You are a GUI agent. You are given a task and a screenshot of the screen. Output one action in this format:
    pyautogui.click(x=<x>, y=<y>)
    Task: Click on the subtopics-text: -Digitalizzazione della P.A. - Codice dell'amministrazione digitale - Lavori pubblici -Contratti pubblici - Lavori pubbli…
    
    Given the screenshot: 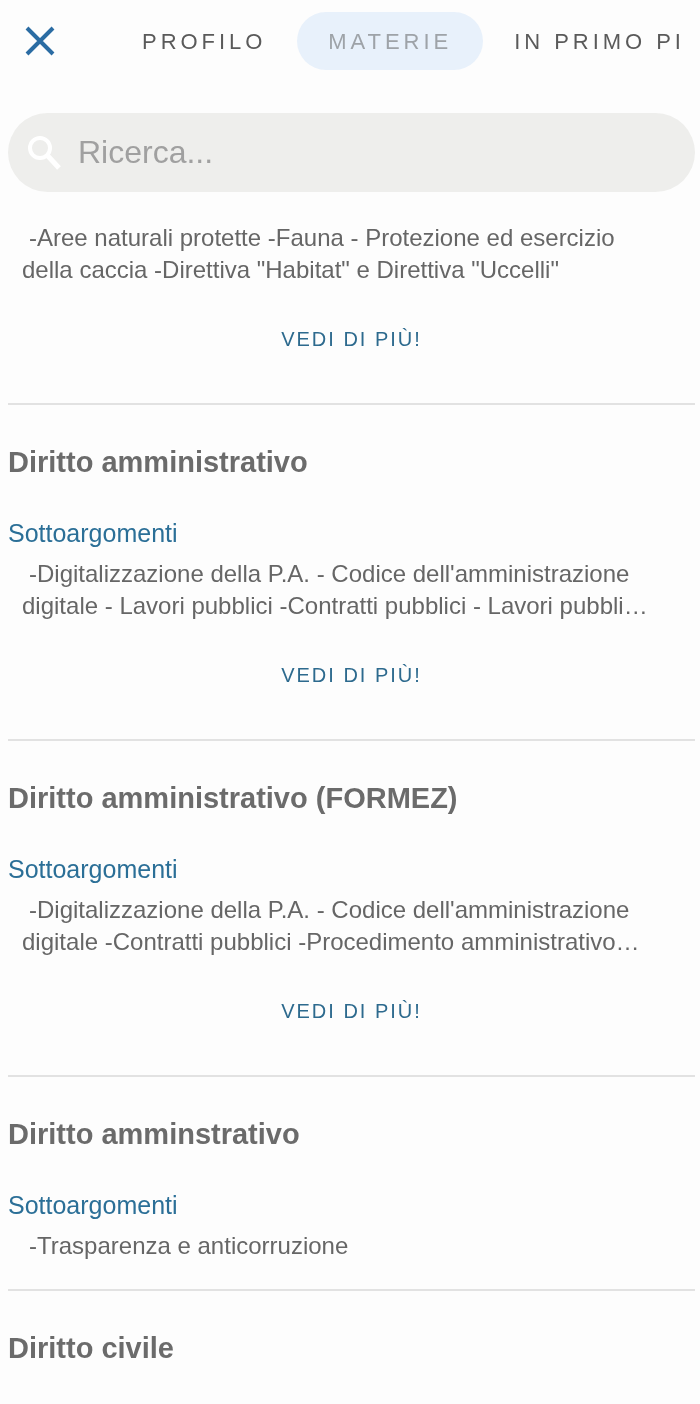 What is the action you would take?
    pyautogui.click(x=335, y=590)
    